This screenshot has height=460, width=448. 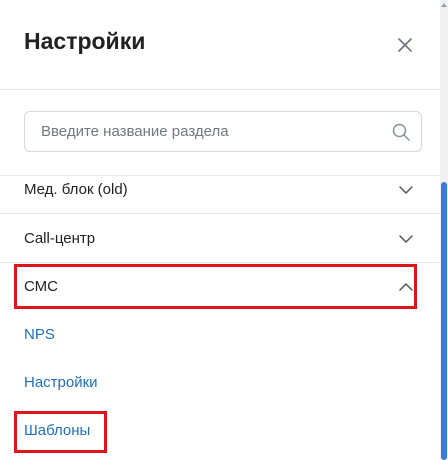 What do you see at coordinates (220, 195) in the screenshot?
I see `menu-item-med-block: Мед. блок (old)` at bounding box center [220, 195].